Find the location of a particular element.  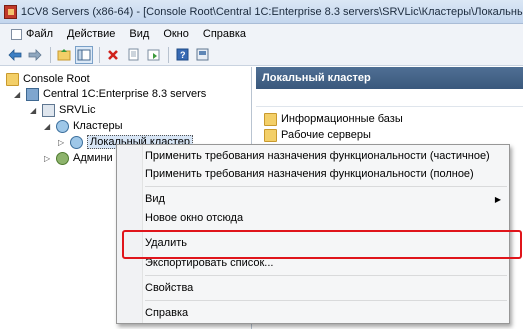

clusters-icon is located at coordinates (62, 126).